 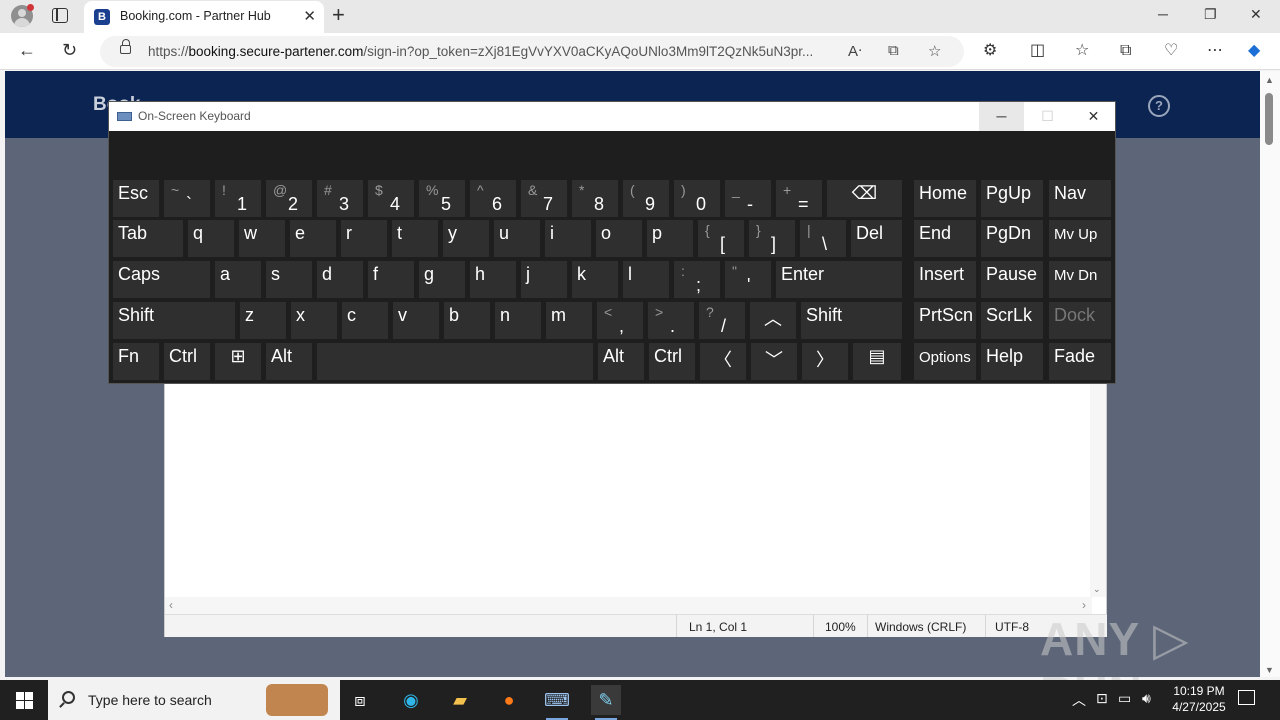 What do you see at coordinates (1246, 697) in the screenshot?
I see `notification-center-icon` at bounding box center [1246, 697].